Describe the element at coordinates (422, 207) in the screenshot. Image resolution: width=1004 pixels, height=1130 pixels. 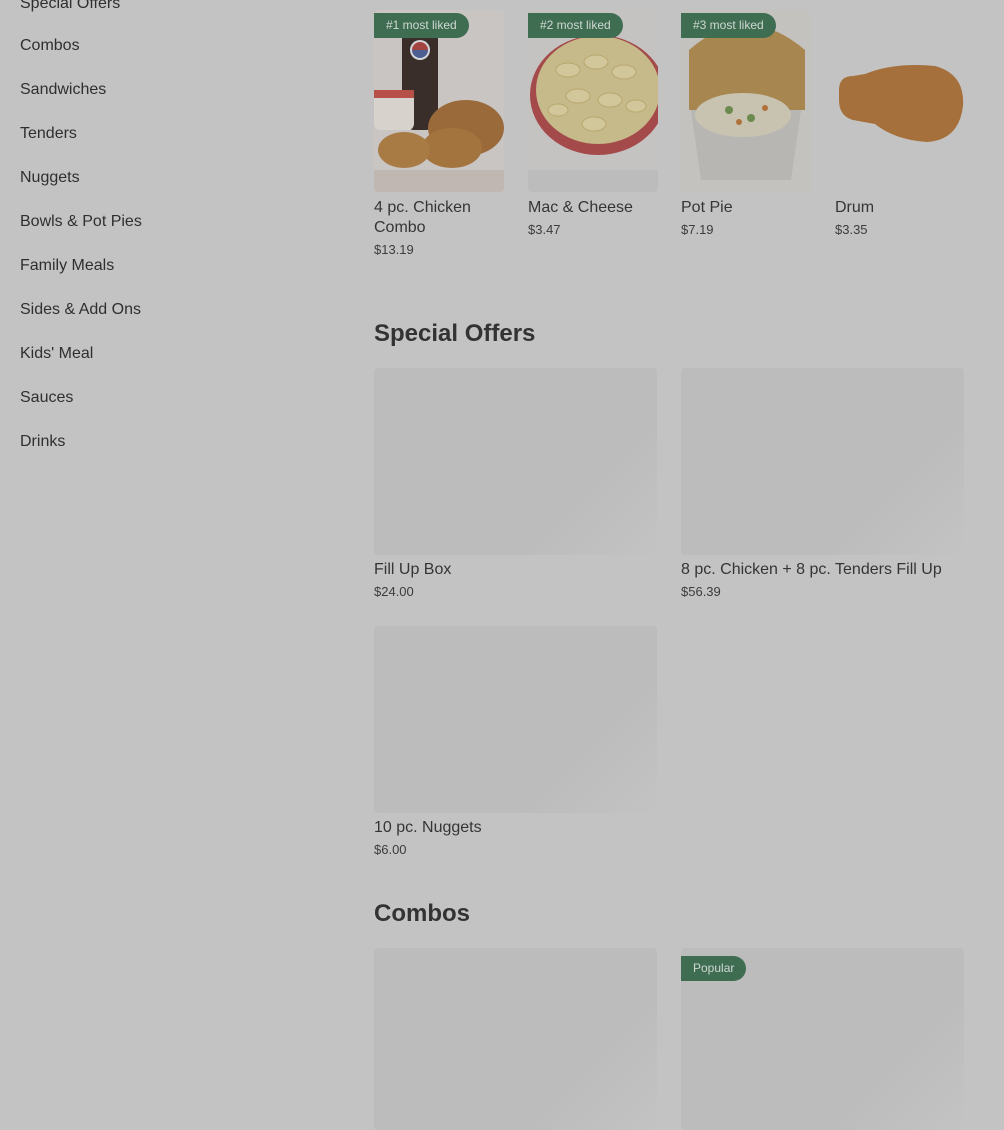
I see `item-name-line-1: 4 pc. Chicken` at that location.